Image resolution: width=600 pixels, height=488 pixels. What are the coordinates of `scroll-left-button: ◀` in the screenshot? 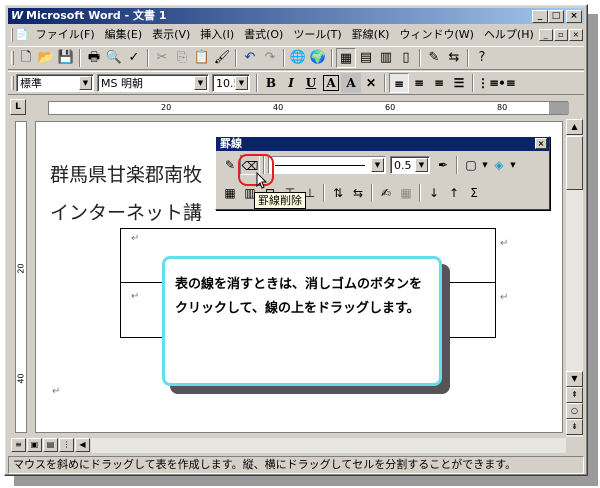 It's located at (82, 445).